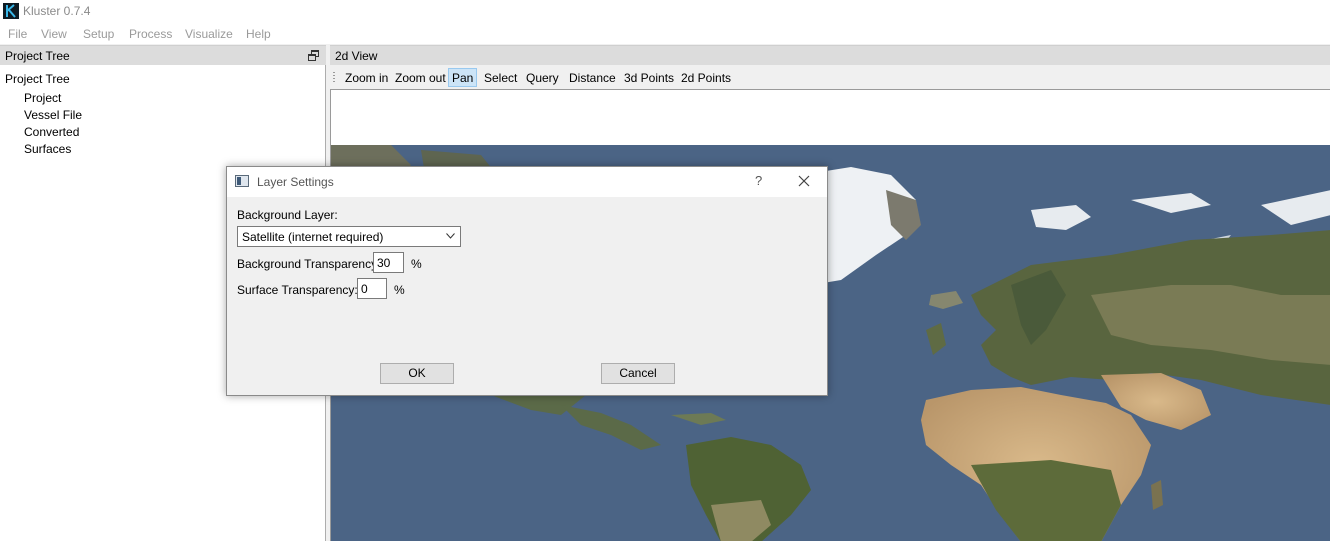 The width and height of the screenshot is (1330, 541). Describe the element at coordinates (242, 181) in the screenshot. I see `dialog-window-icon` at that location.